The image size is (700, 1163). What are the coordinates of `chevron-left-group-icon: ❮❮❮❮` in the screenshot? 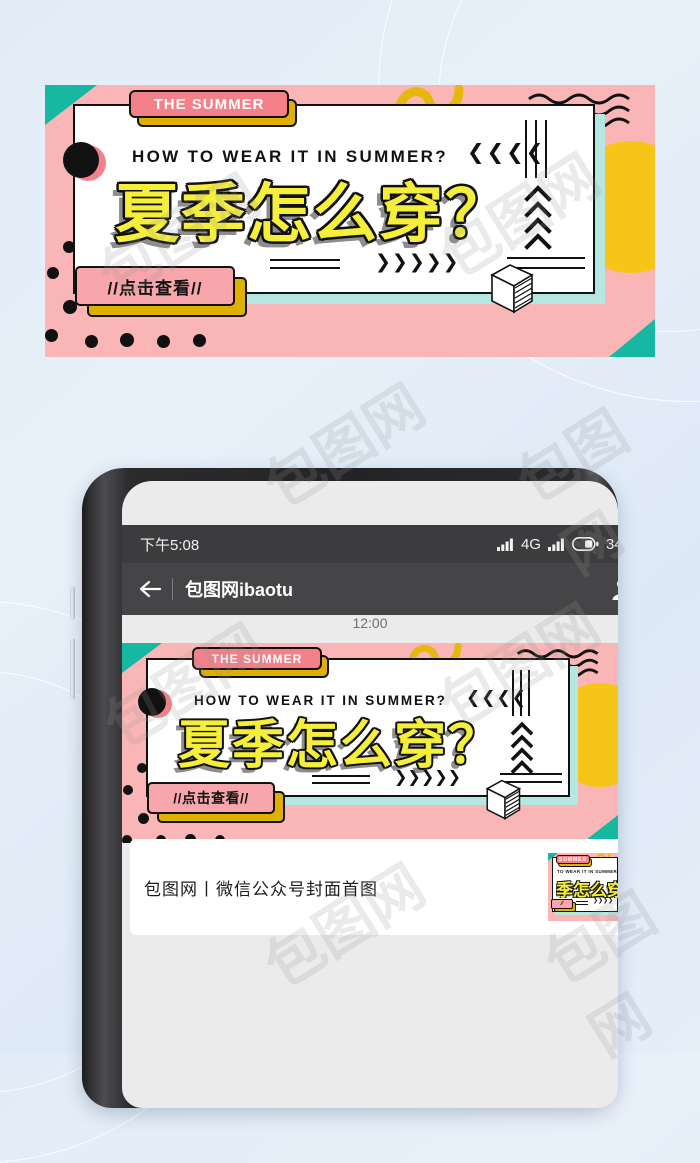 It's located at (506, 152).